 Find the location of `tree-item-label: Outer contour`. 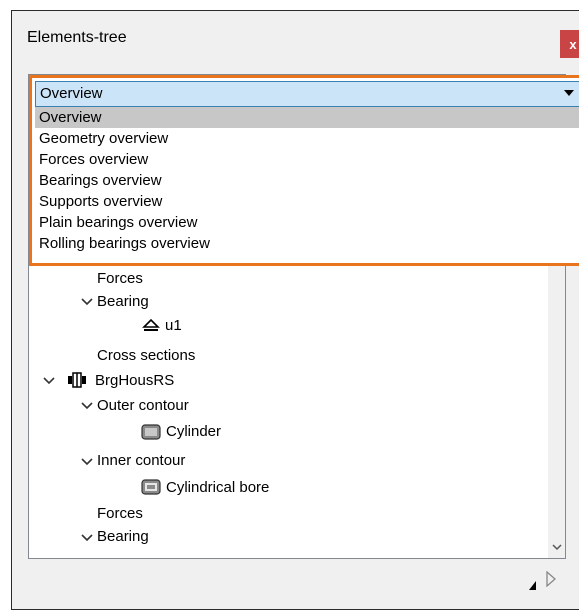

tree-item-label: Outer contour is located at coordinates (143, 405).